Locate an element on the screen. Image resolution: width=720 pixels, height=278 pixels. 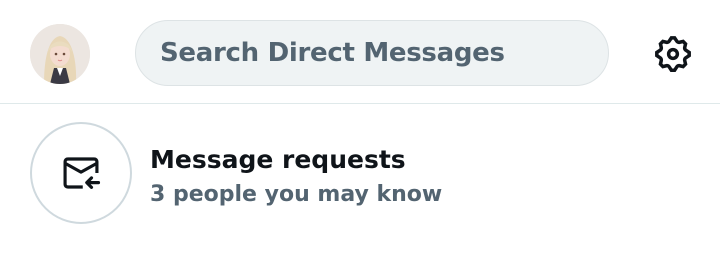
avatar-image is located at coordinates (60, 54).